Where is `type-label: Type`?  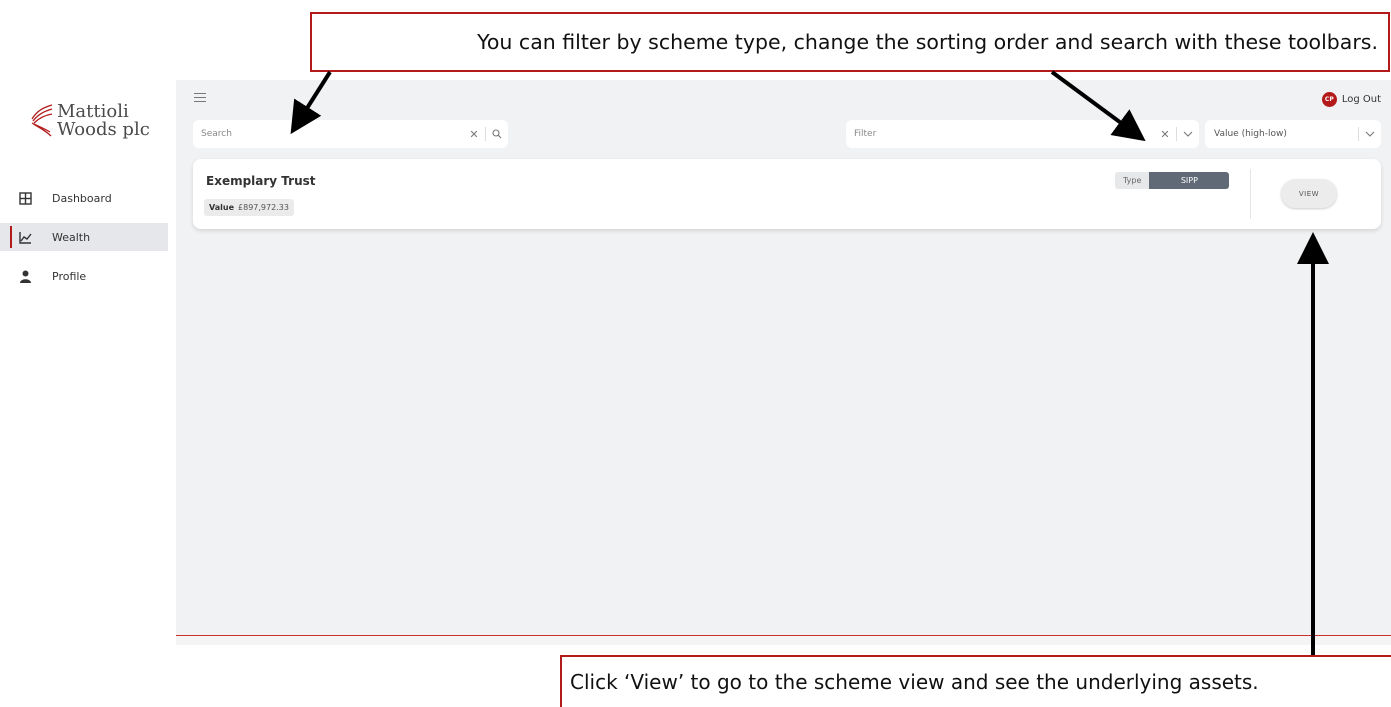
type-label: Type is located at coordinates (1132, 180).